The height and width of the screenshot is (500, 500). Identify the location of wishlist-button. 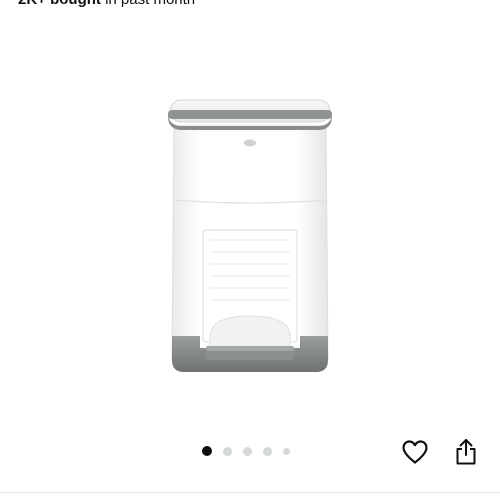
(415, 452).